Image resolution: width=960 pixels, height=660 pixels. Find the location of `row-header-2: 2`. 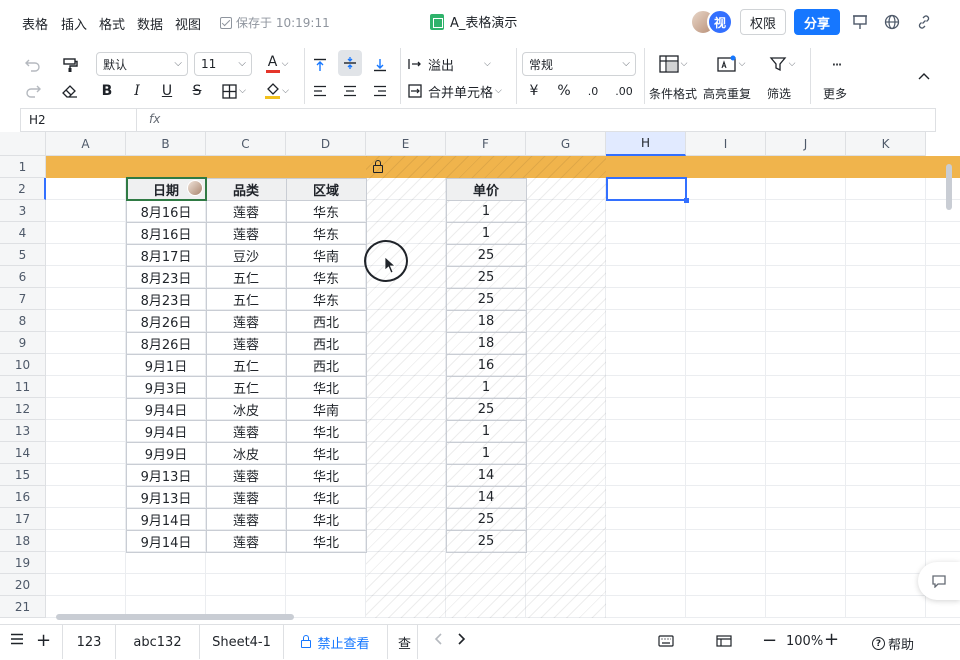

row-header-2: 2 is located at coordinates (23, 189).